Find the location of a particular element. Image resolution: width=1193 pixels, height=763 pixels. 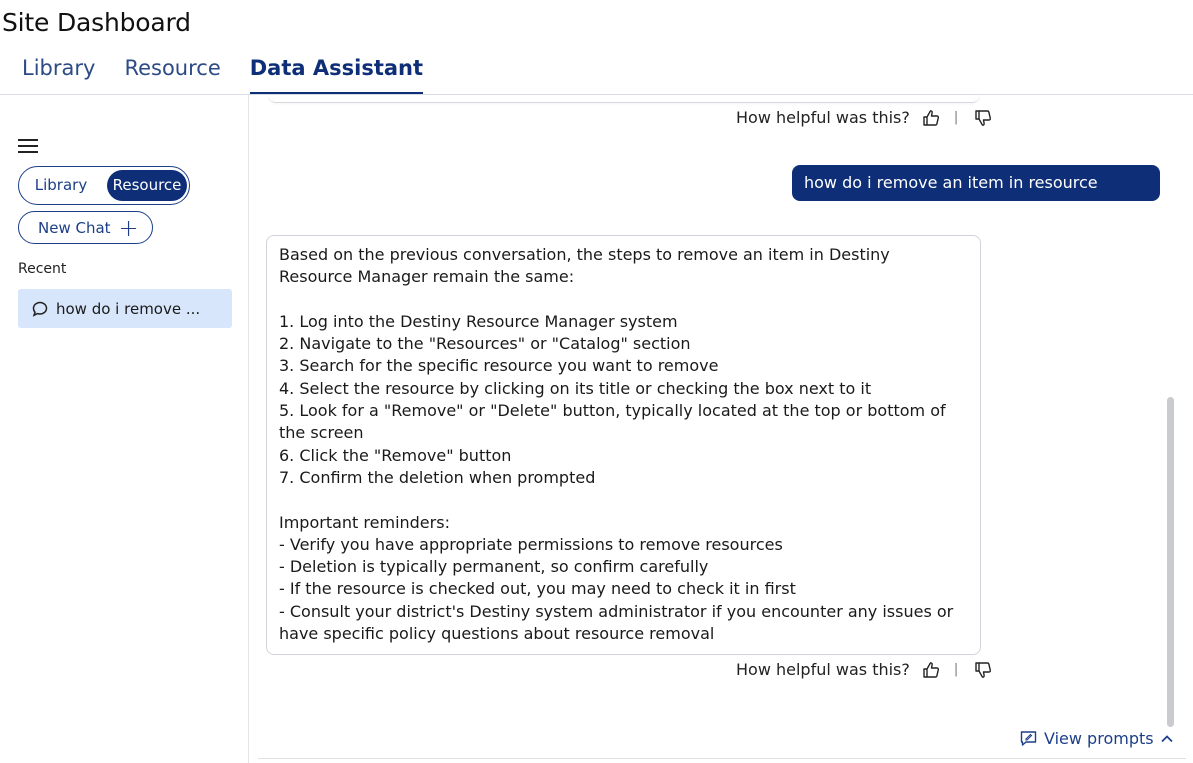

toggle-library-option: Library is located at coordinates (61, 185).